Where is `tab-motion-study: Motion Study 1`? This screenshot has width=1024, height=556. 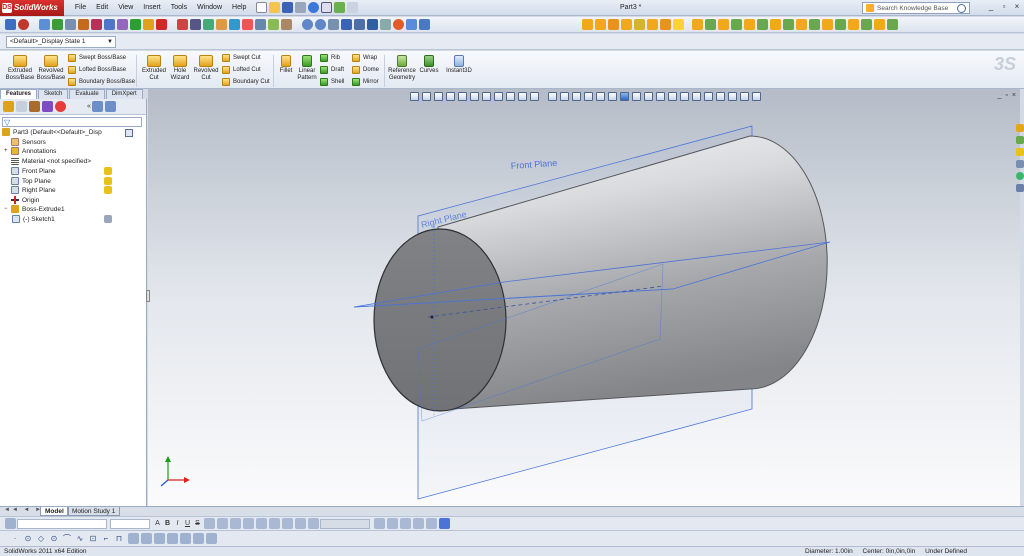
tab-motion-study: Motion Study 1 is located at coordinates (94, 511).